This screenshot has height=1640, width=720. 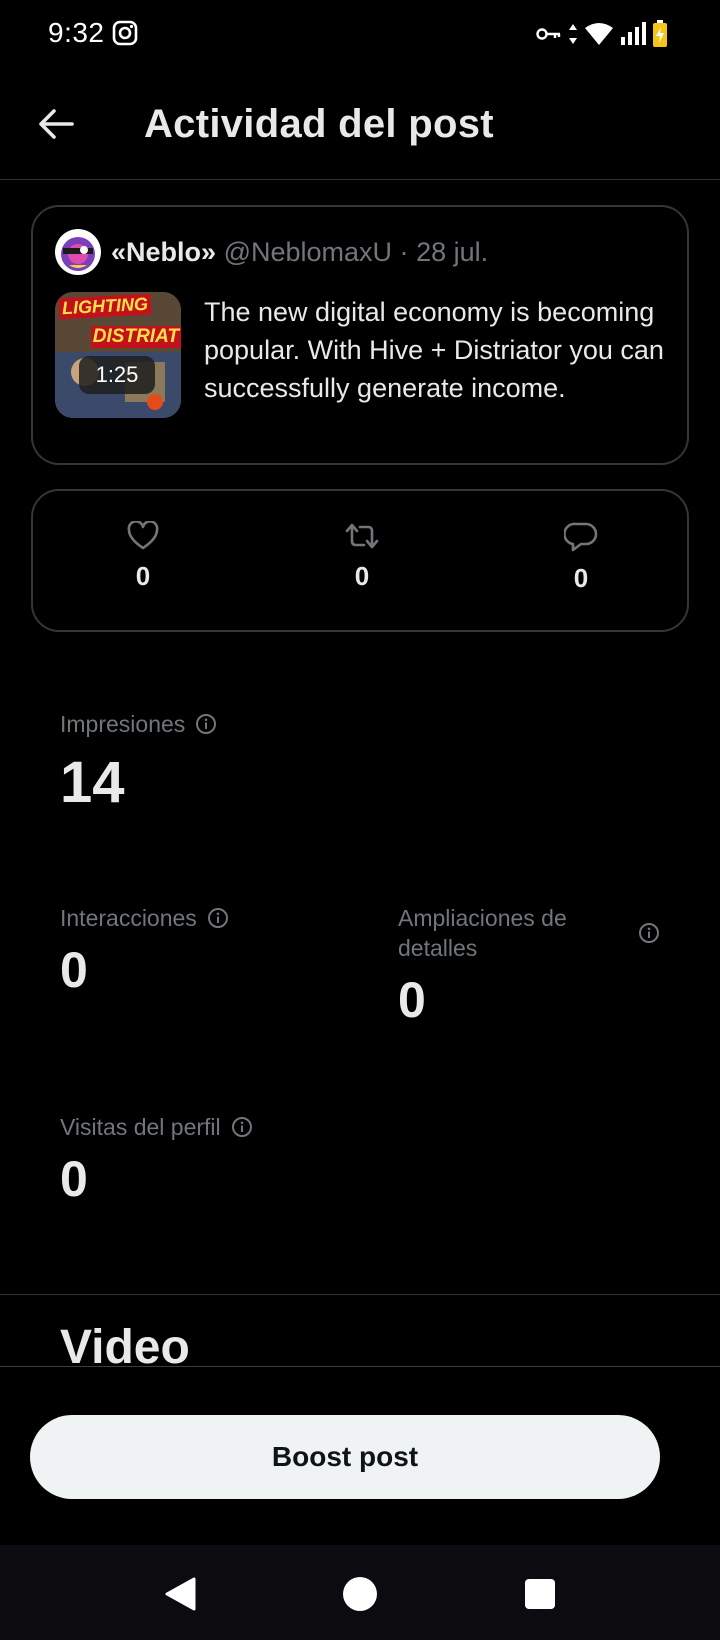 I want to click on boost-post-button: Boost post, so click(x=345, y=1457).